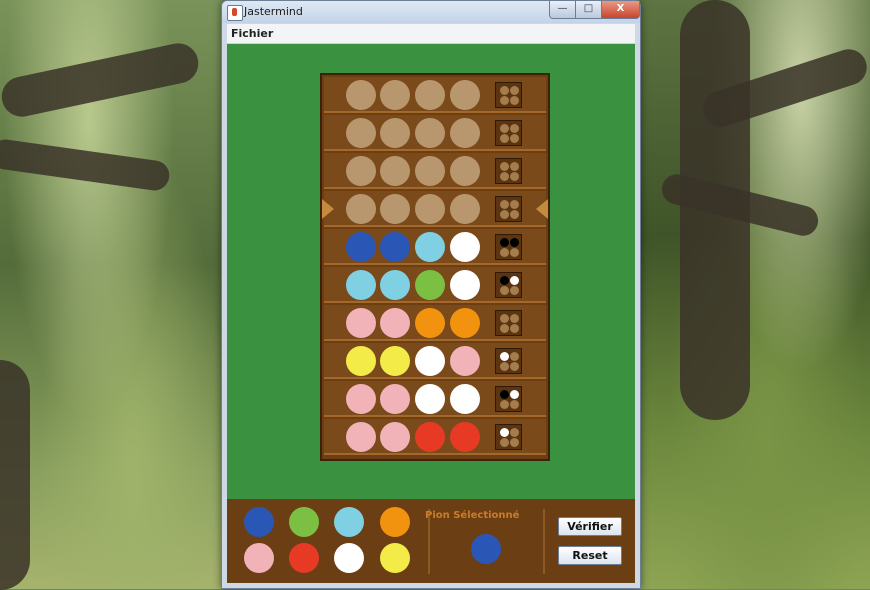 The width and height of the screenshot is (870, 590). Describe the element at coordinates (431, 541) in the screenshot. I see `control-panel: Pion Sélectionné Vérifier Reset` at that location.